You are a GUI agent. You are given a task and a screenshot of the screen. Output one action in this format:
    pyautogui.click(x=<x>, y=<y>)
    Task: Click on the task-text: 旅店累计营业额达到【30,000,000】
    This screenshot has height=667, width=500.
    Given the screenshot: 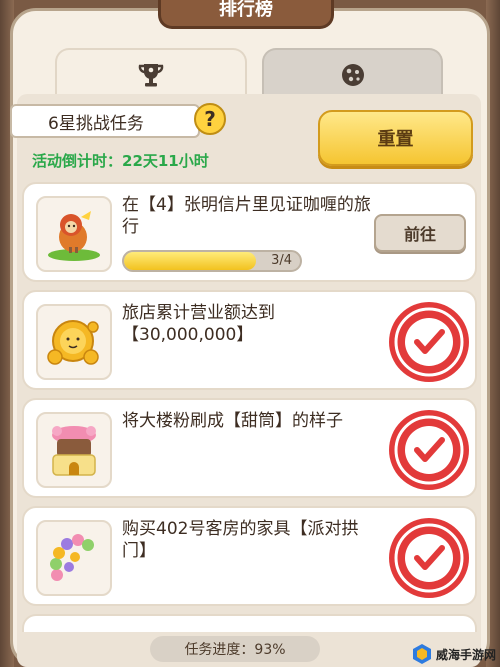 What is the action you would take?
    pyautogui.click(x=198, y=324)
    